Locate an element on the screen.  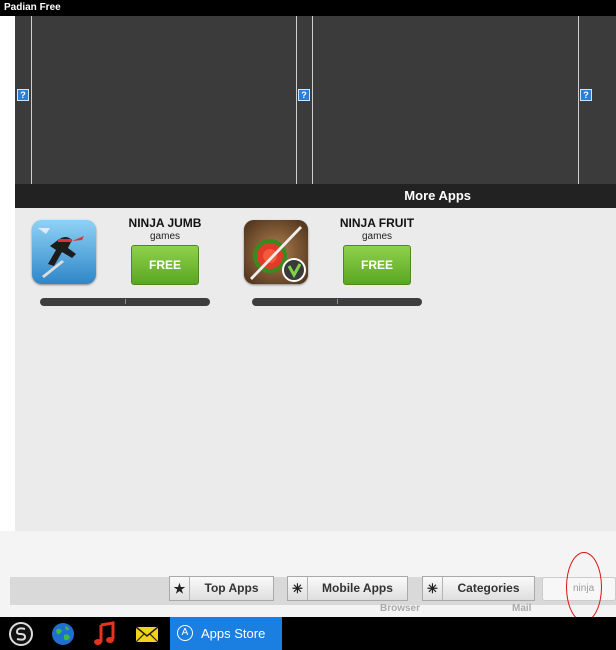
music-icon is located at coordinates (105, 634).